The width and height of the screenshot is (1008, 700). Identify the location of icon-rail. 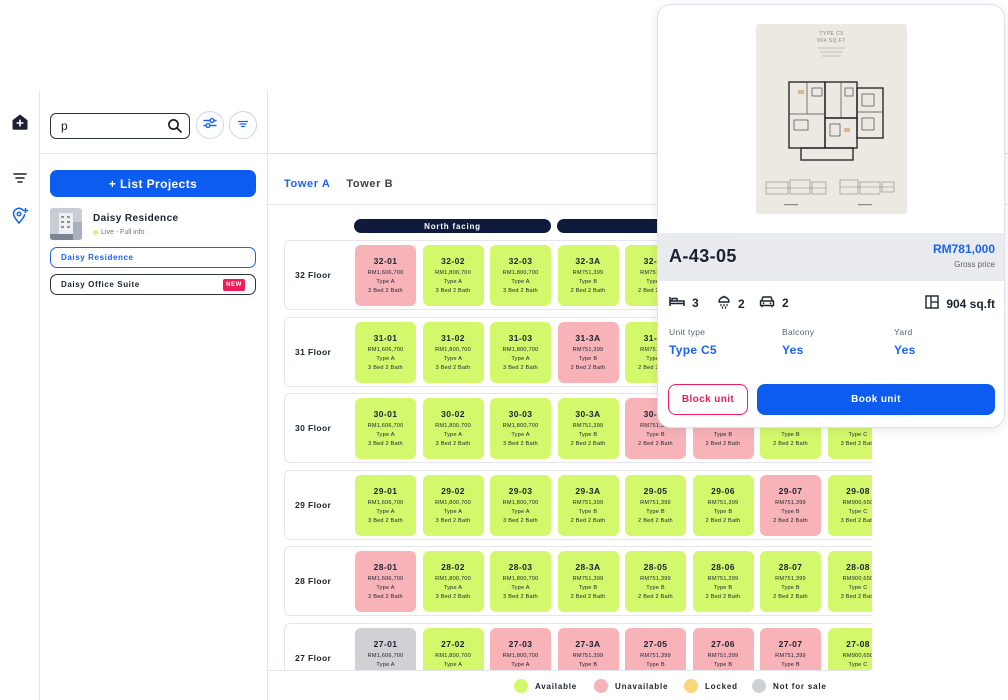
(20, 395).